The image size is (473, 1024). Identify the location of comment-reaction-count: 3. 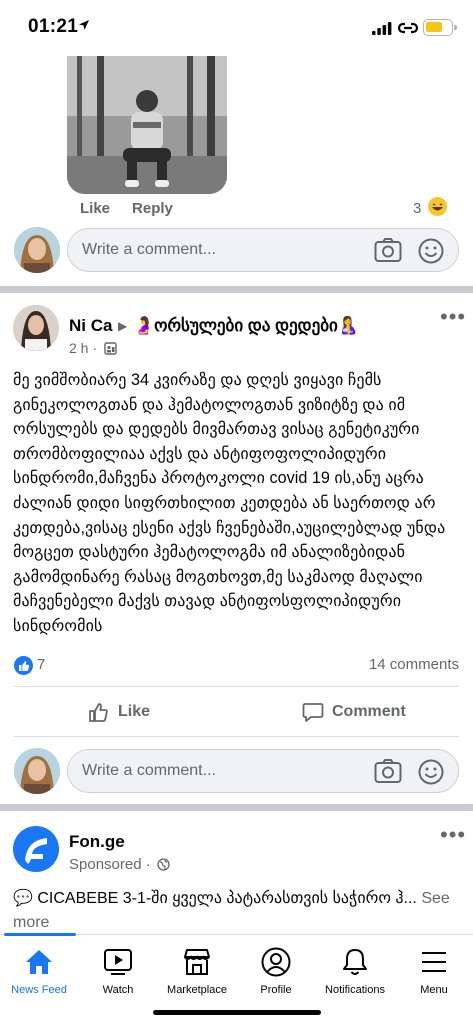
(417, 208).